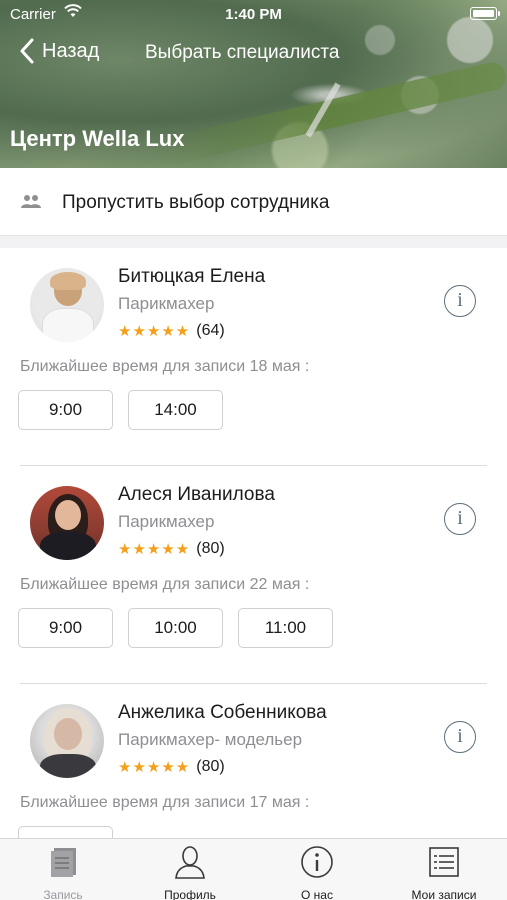  I want to click on back-button: Назад, so click(58, 51).